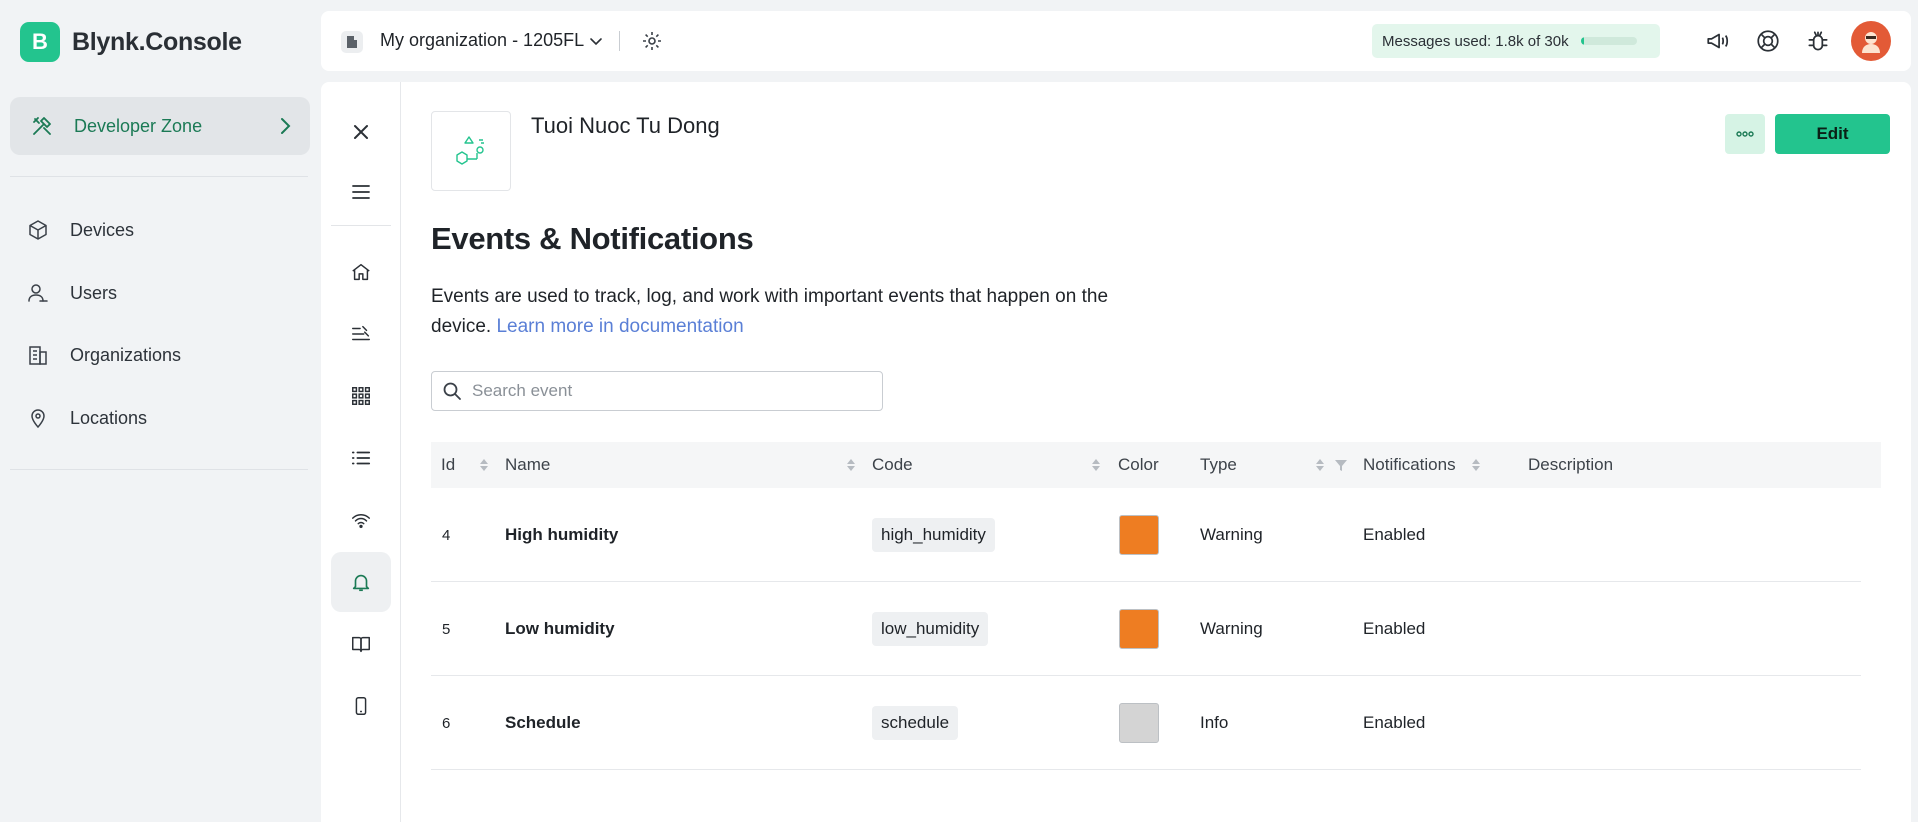  I want to click on event-code: schedule, so click(915, 723).